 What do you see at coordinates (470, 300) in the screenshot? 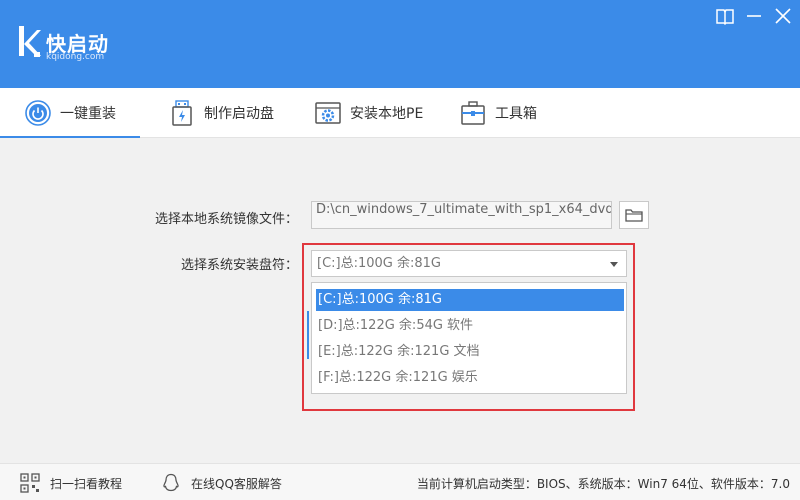
I see `drive-option-c: [C:]总:100G 余:81G` at bounding box center [470, 300].